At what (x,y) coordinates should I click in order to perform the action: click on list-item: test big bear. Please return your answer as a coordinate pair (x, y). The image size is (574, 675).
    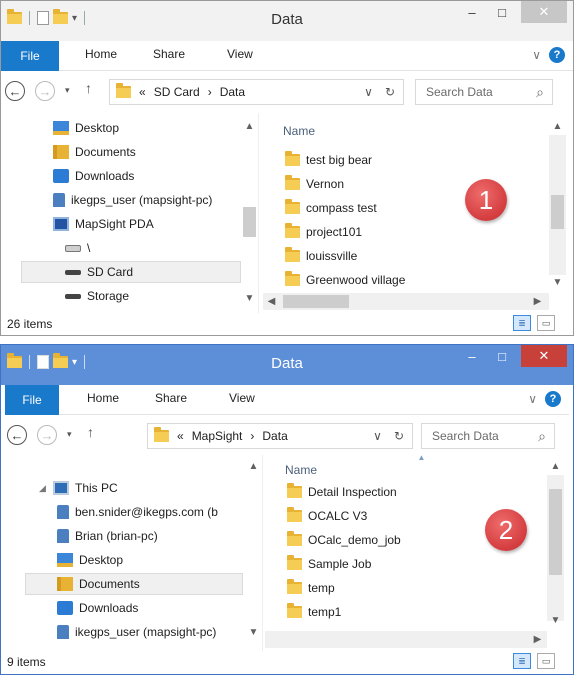
    Looking at the image, I should click on (328, 160).